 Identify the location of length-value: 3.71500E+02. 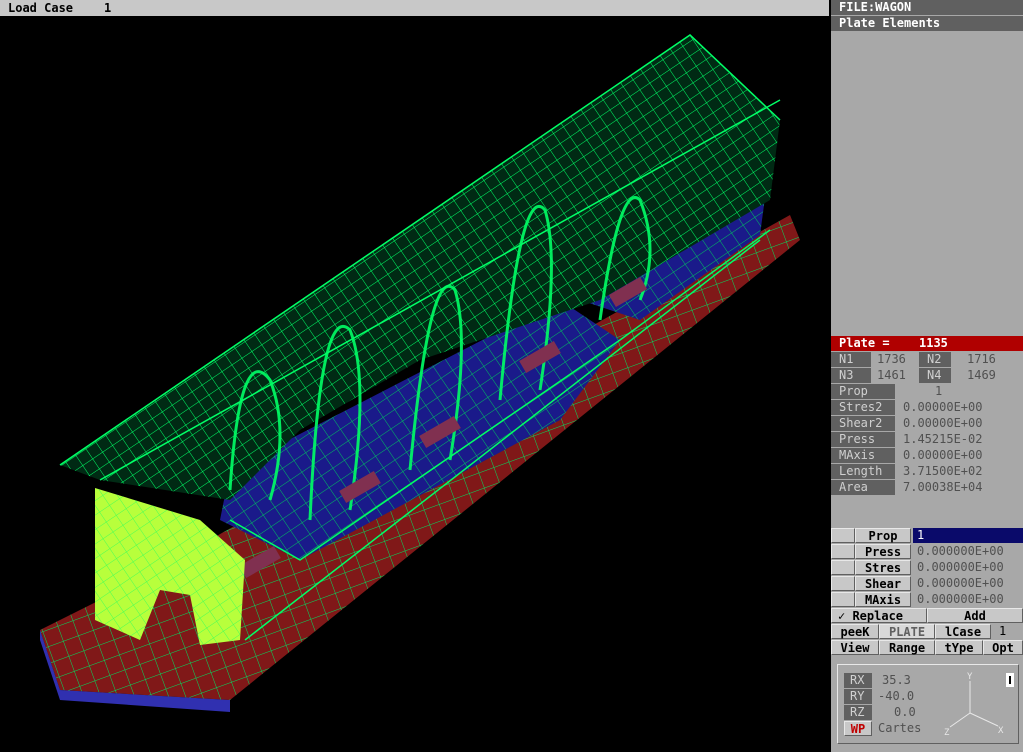
(943, 471).